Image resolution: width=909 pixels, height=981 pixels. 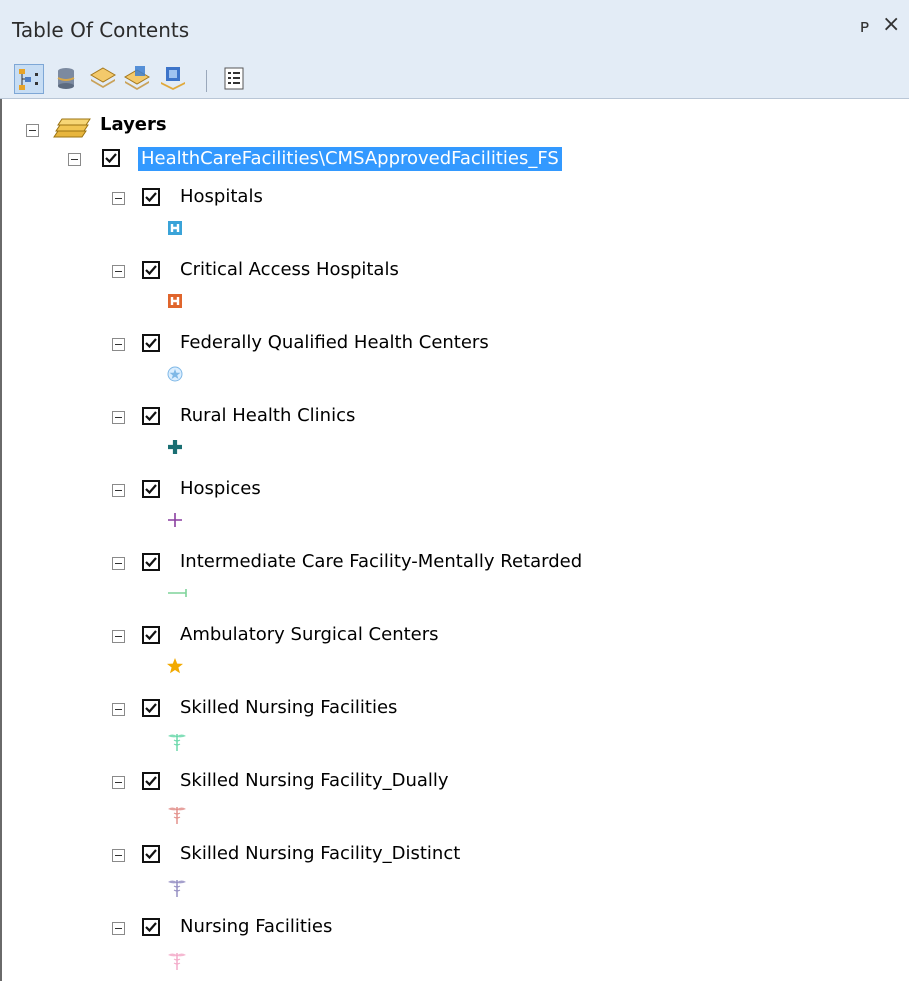 I want to click on options-button, so click(x=235, y=79).